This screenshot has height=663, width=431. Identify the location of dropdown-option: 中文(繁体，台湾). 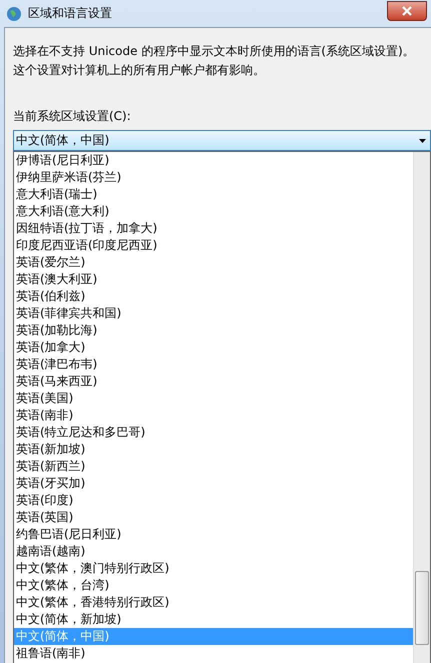
(213, 585).